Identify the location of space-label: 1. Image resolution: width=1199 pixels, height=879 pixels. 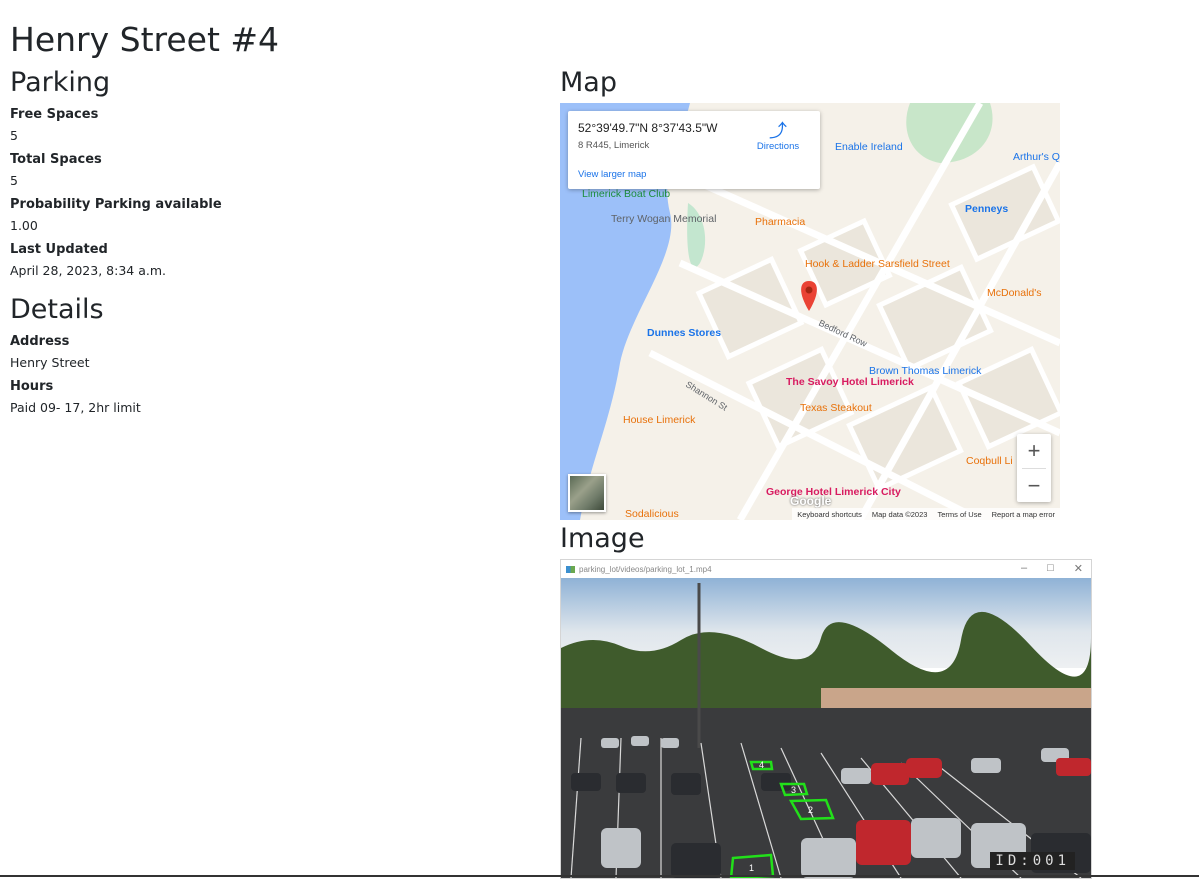
(751, 868).